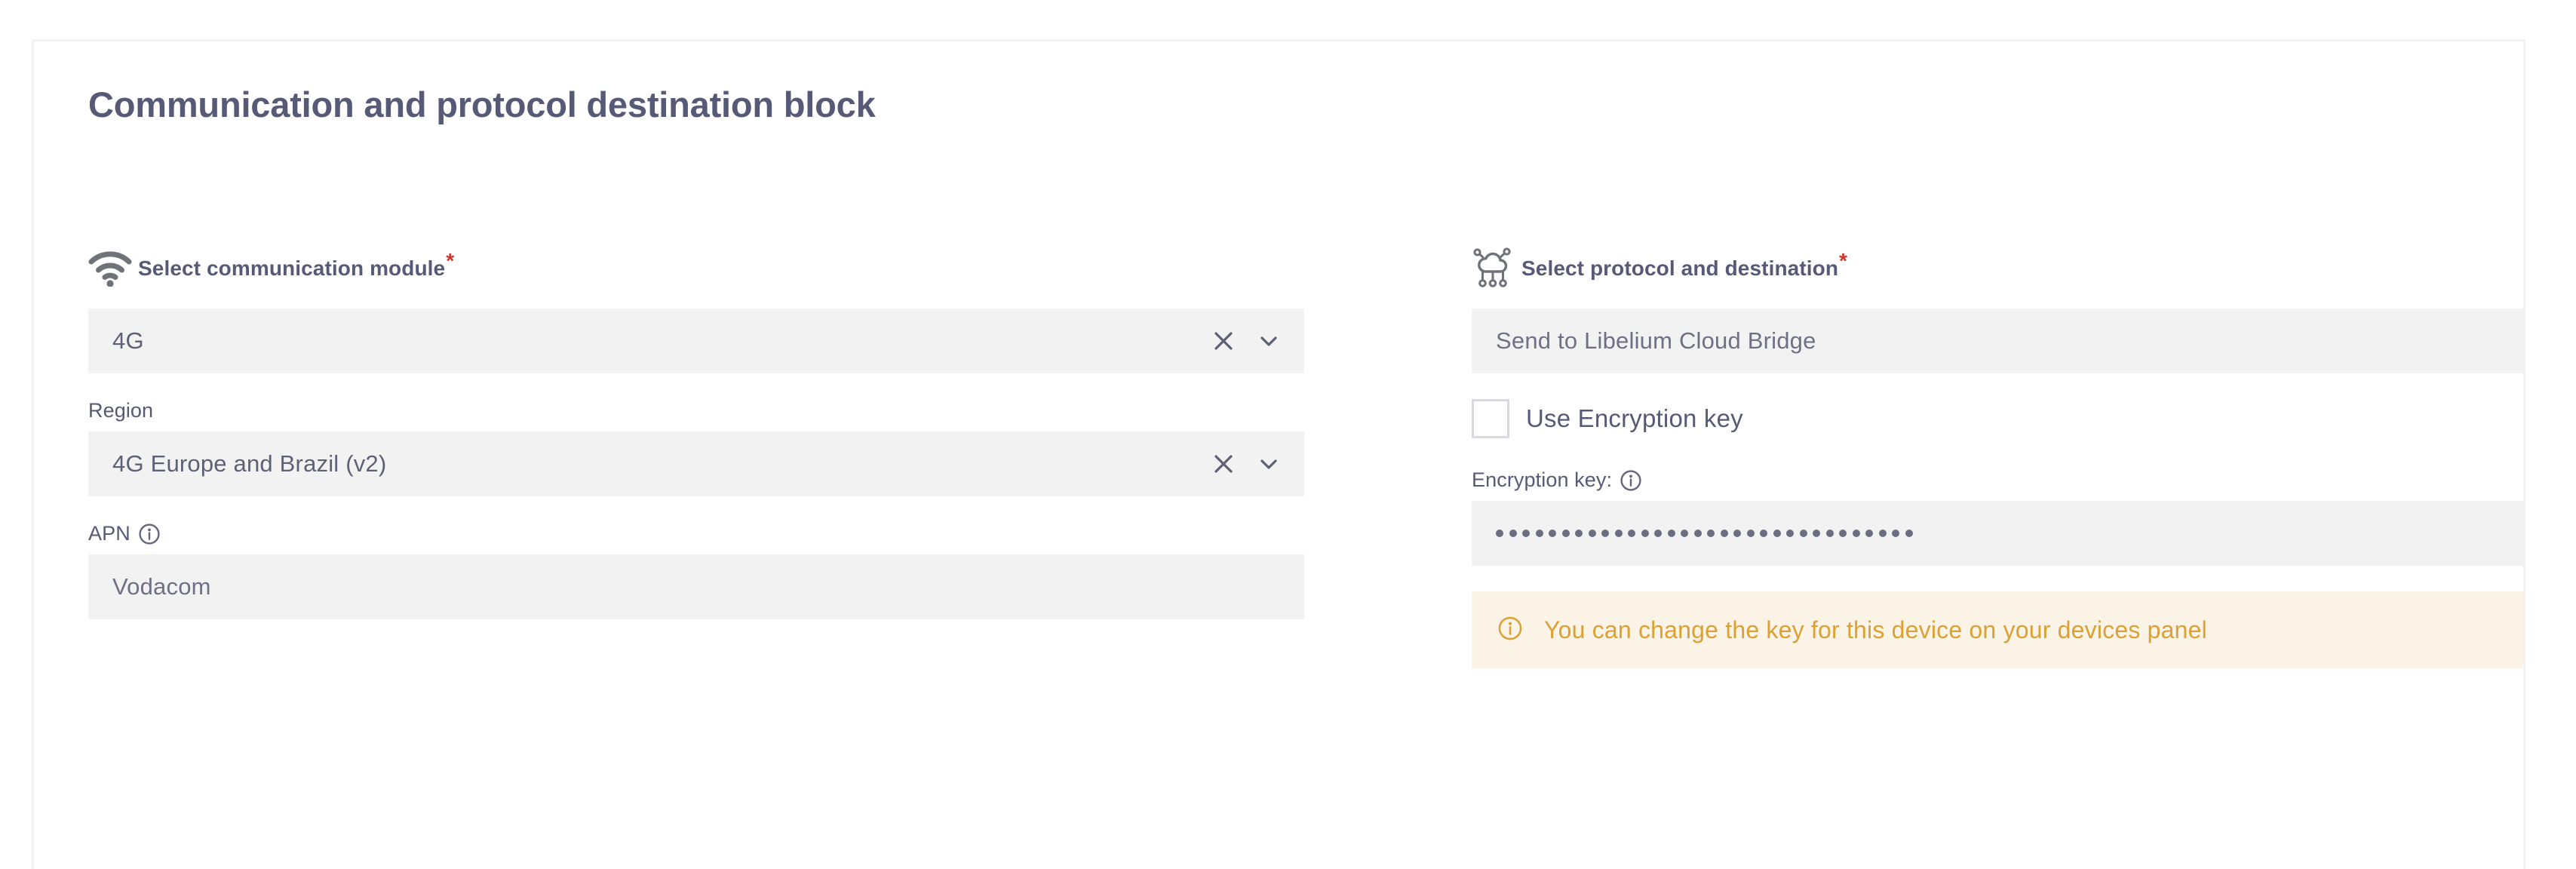 The height and width of the screenshot is (869, 2576). What do you see at coordinates (1656, 340) in the screenshot?
I see `protocol-destination-value: Send to Libelium Cloud Bridge` at bounding box center [1656, 340].